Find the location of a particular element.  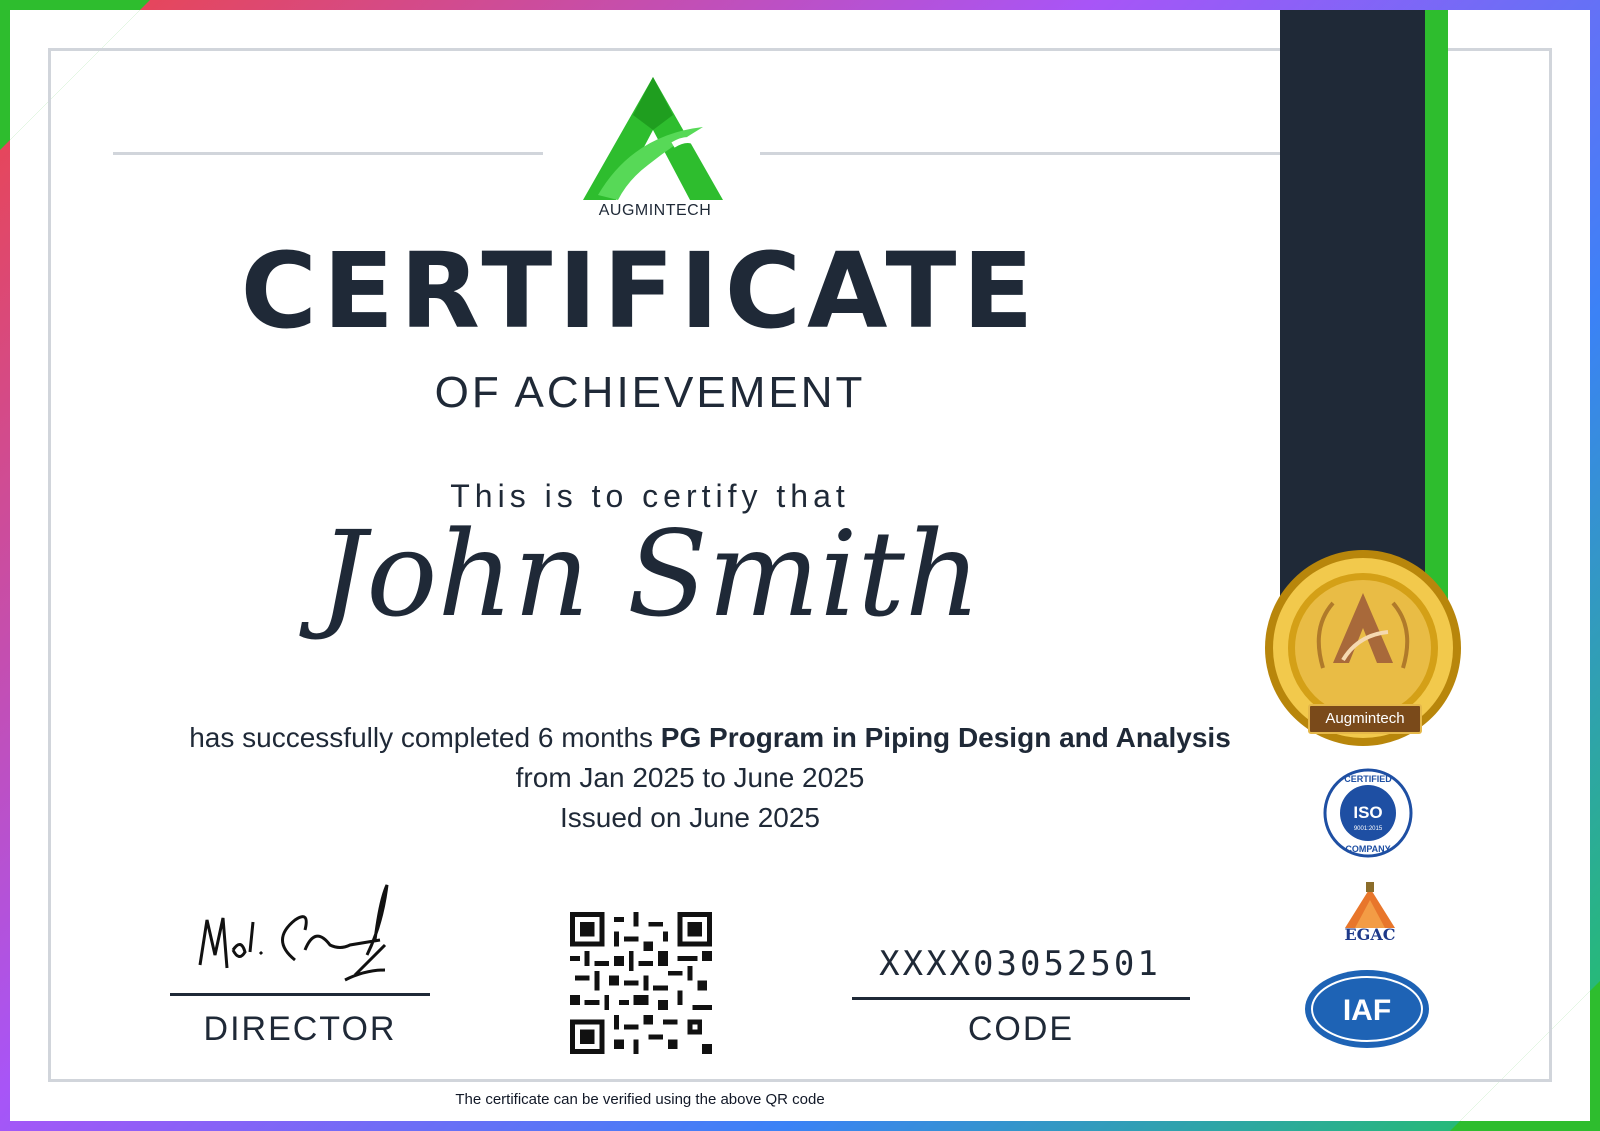

program-period: from Jan 2025 to June 2025 is located at coordinates (690, 777).